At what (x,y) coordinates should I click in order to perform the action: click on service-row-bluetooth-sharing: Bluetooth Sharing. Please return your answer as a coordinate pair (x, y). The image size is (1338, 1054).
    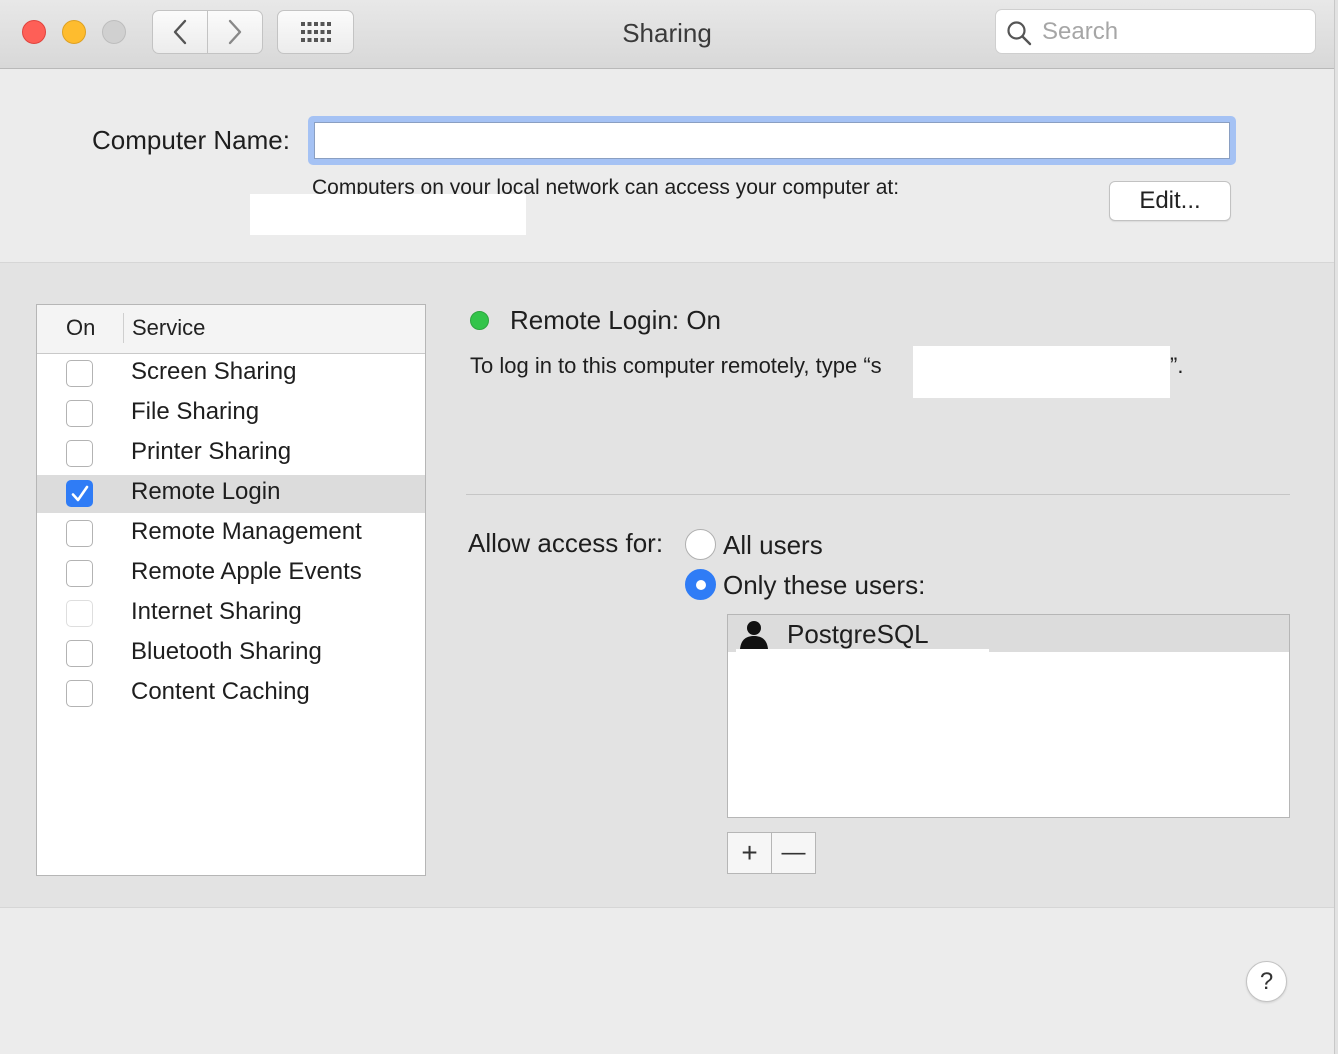
    Looking at the image, I should click on (231, 654).